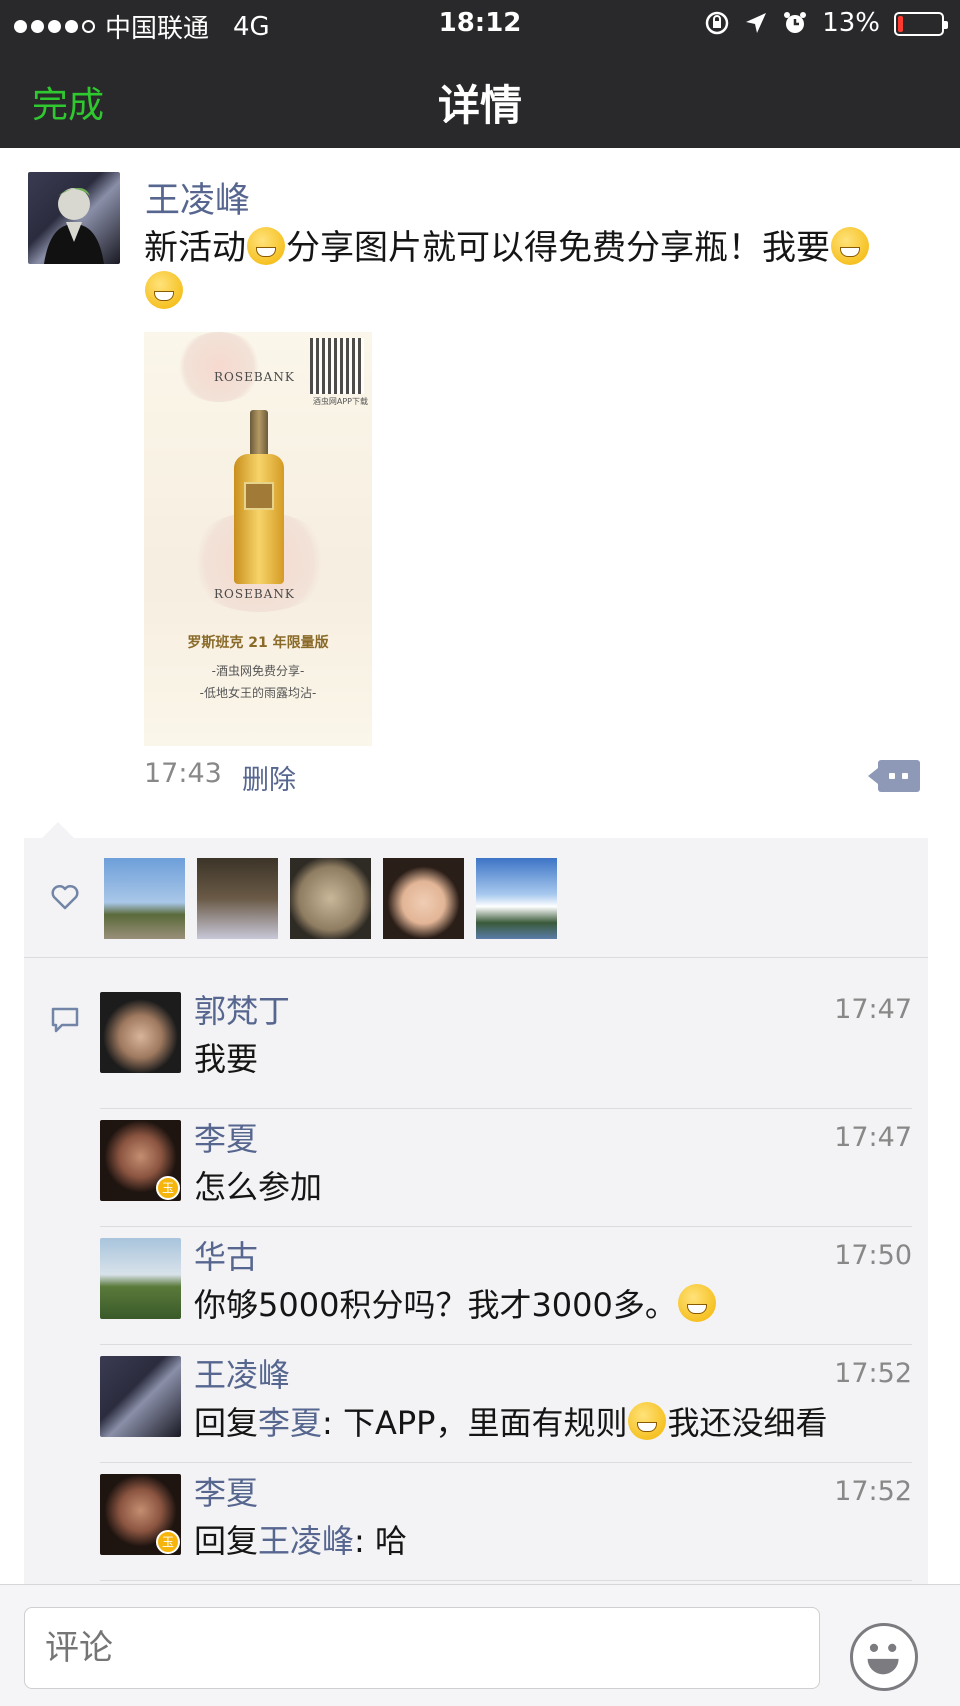 The width and height of the screenshot is (960, 1706). Describe the element at coordinates (795, 22) in the screenshot. I see `alarm-icon` at that location.